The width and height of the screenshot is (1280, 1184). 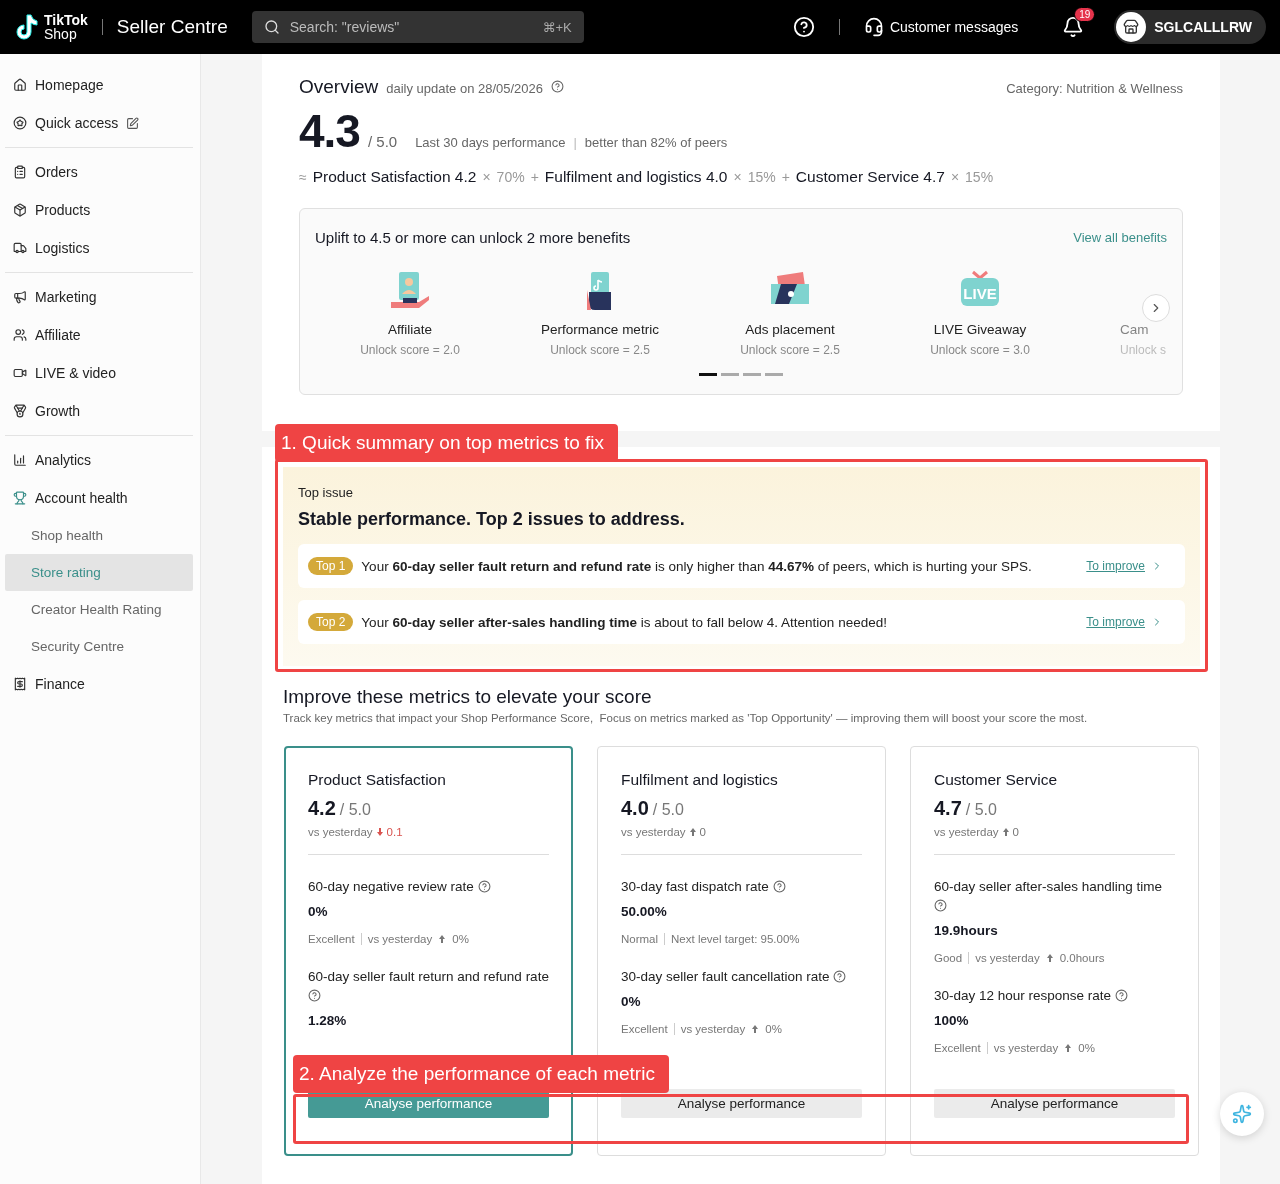 What do you see at coordinates (271, 27) in the screenshot?
I see `search-icon` at bounding box center [271, 27].